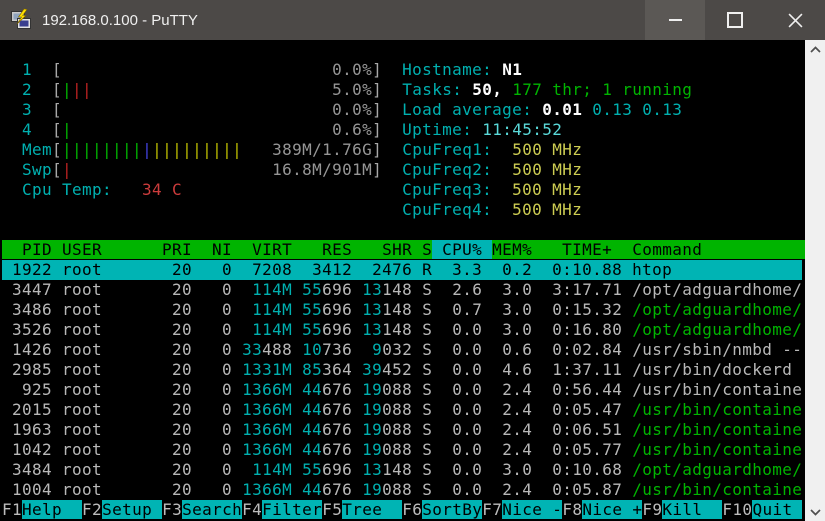 The width and height of the screenshot is (825, 521). What do you see at coordinates (122, 409) in the screenshot?
I see `text-segment: 2015 root 20 0` at bounding box center [122, 409].